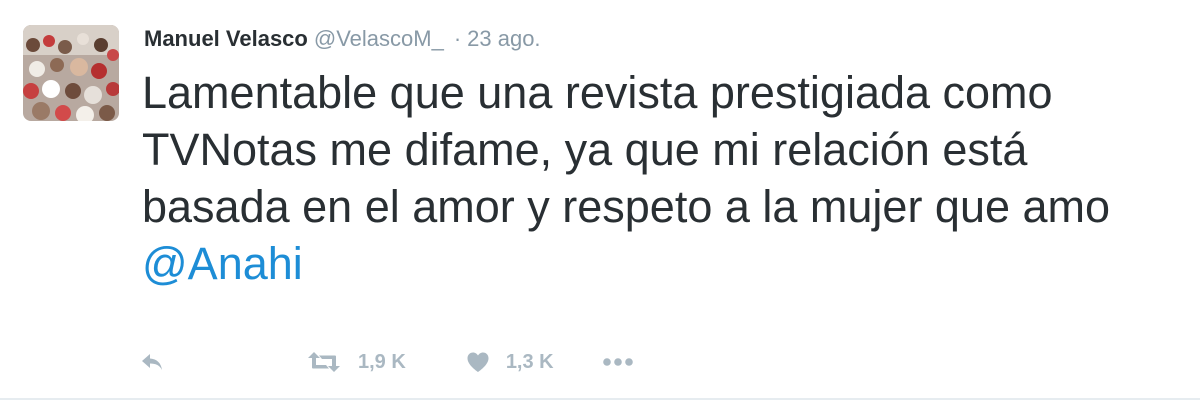 The height and width of the screenshot is (408, 1200). I want to click on reply-button, so click(161, 362).